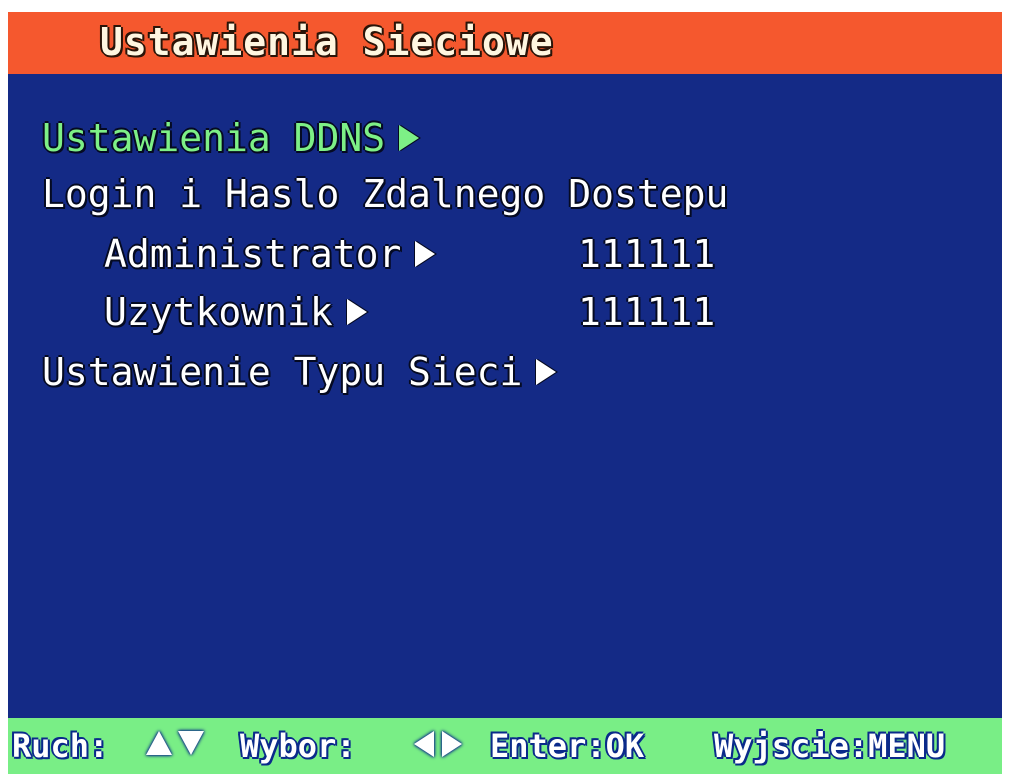 This screenshot has height=774, width=1010. What do you see at coordinates (159, 743) in the screenshot?
I see `triangle-up-icon` at bounding box center [159, 743].